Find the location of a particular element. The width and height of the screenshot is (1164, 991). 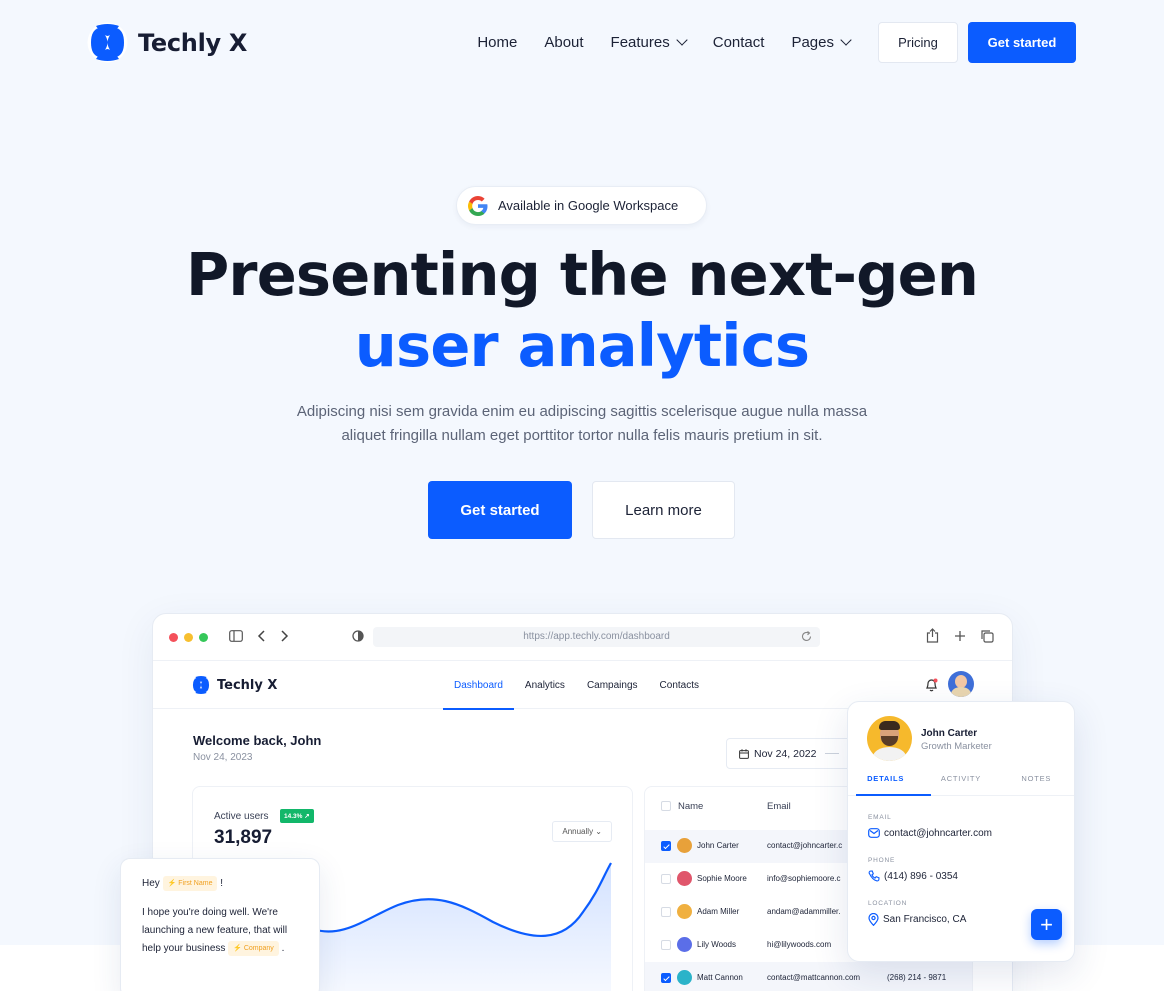

brand-name: Techly X is located at coordinates (193, 42).